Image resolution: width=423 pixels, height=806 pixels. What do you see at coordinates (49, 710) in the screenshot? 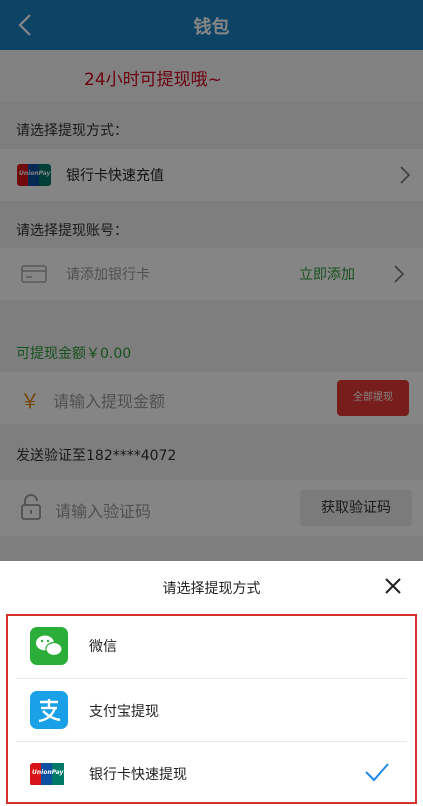
I see `alipay-icon` at bounding box center [49, 710].